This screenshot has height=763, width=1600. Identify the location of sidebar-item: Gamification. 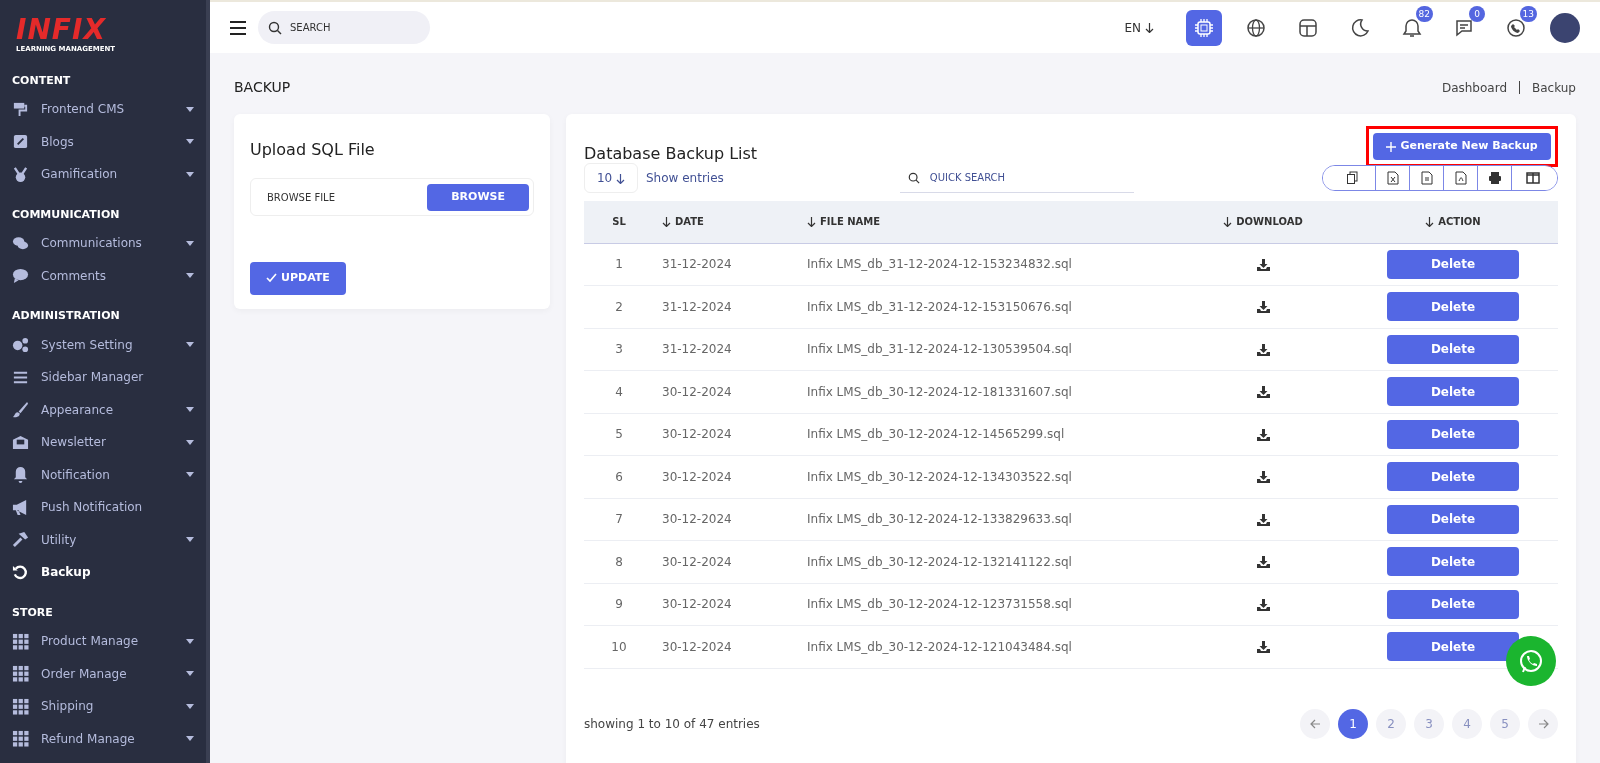
(103, 174).